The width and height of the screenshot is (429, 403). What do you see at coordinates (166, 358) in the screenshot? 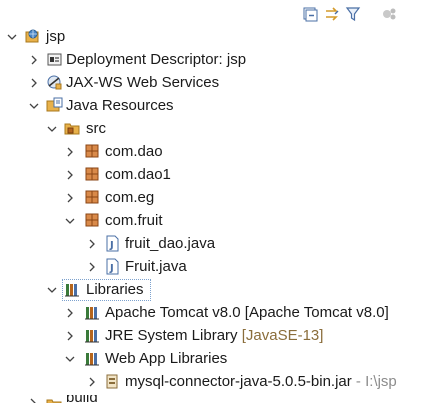
I see `tree-item-label: Web App Libraries` at bounding box center [166, 358].